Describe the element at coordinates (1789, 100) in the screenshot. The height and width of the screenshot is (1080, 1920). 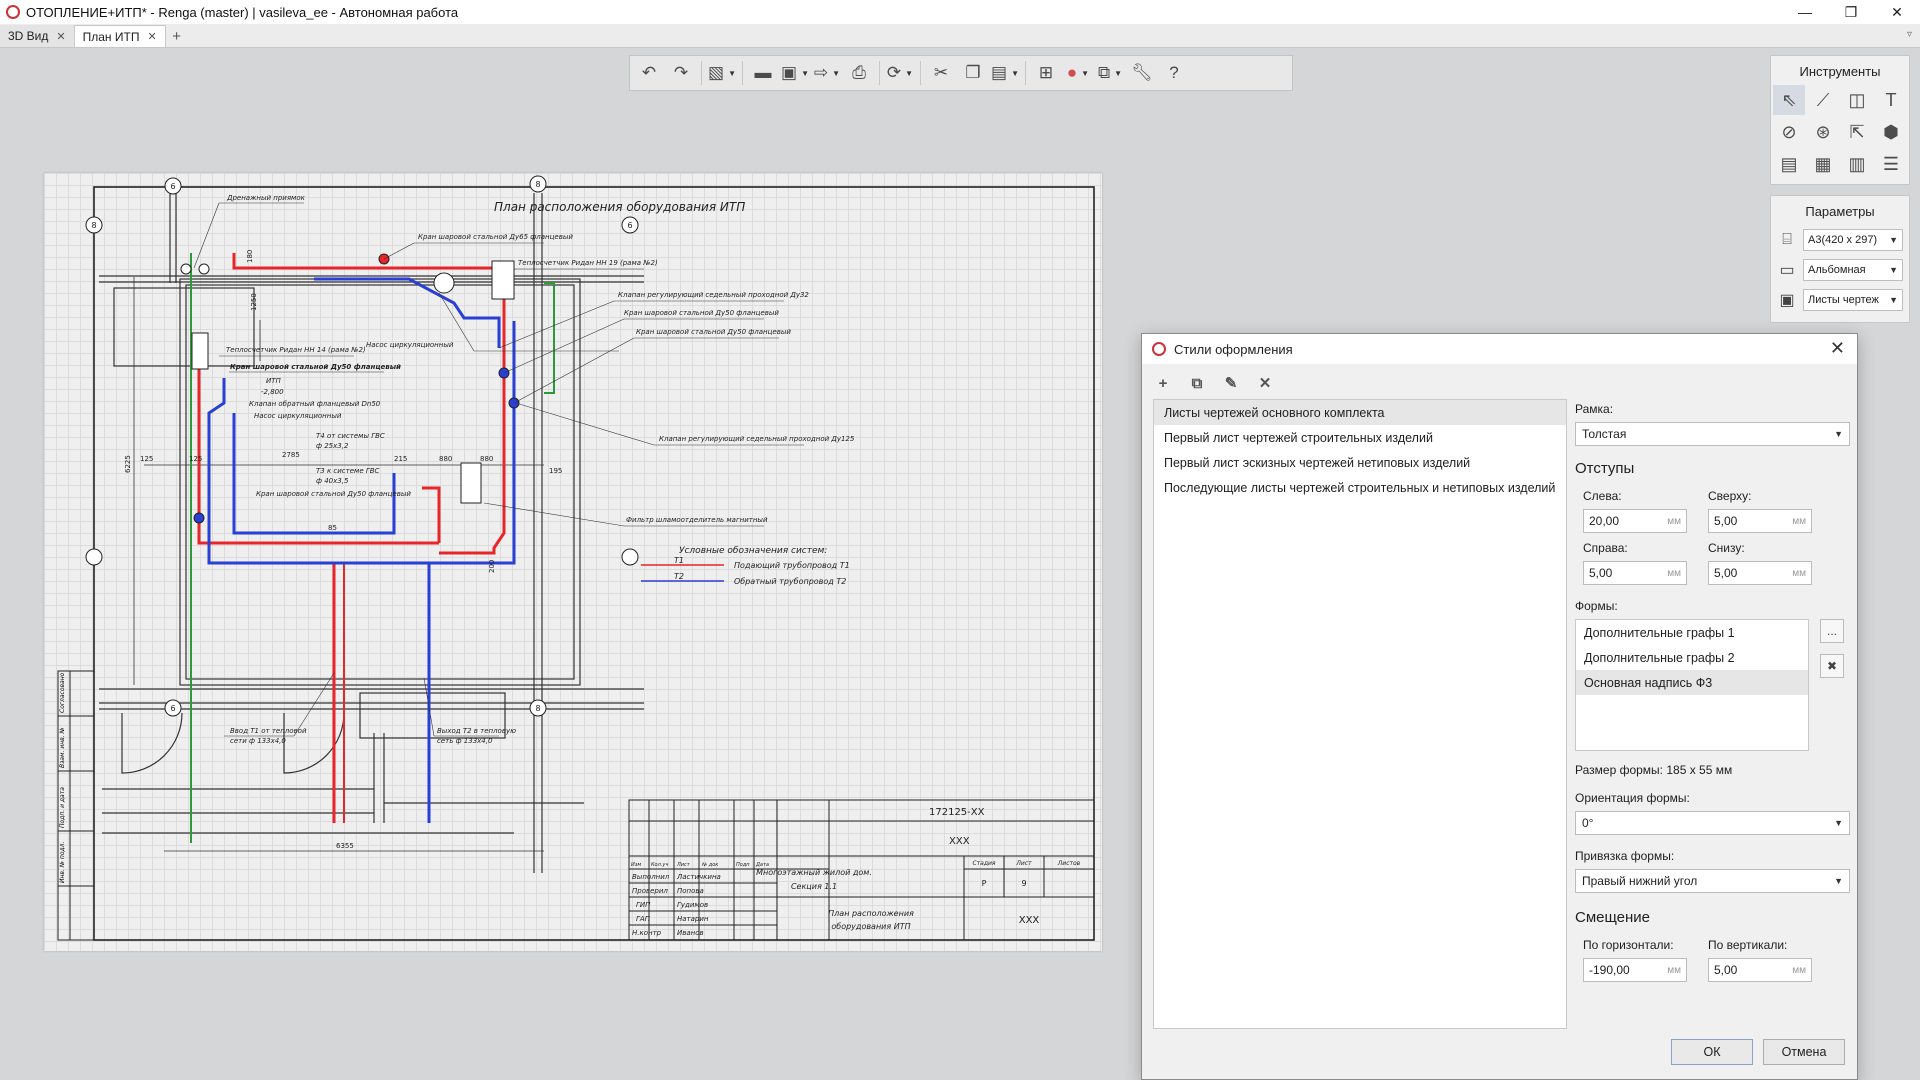
I see `select-tool-icon: ⇖` at that location.